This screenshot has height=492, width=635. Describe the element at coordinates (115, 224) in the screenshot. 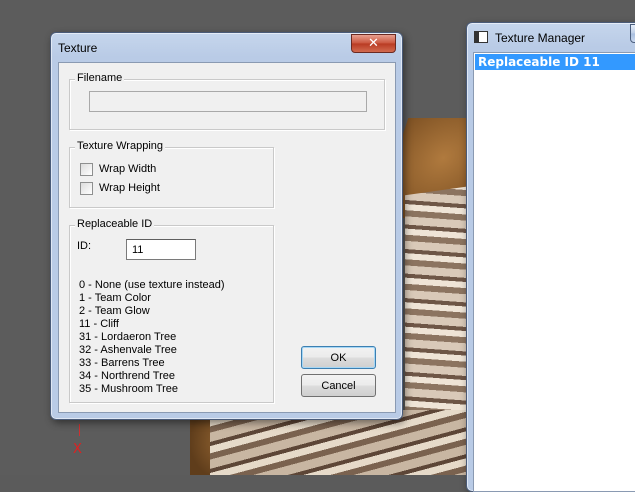

I see `replaceable-id-group-label: Replaceable ID` at that location.